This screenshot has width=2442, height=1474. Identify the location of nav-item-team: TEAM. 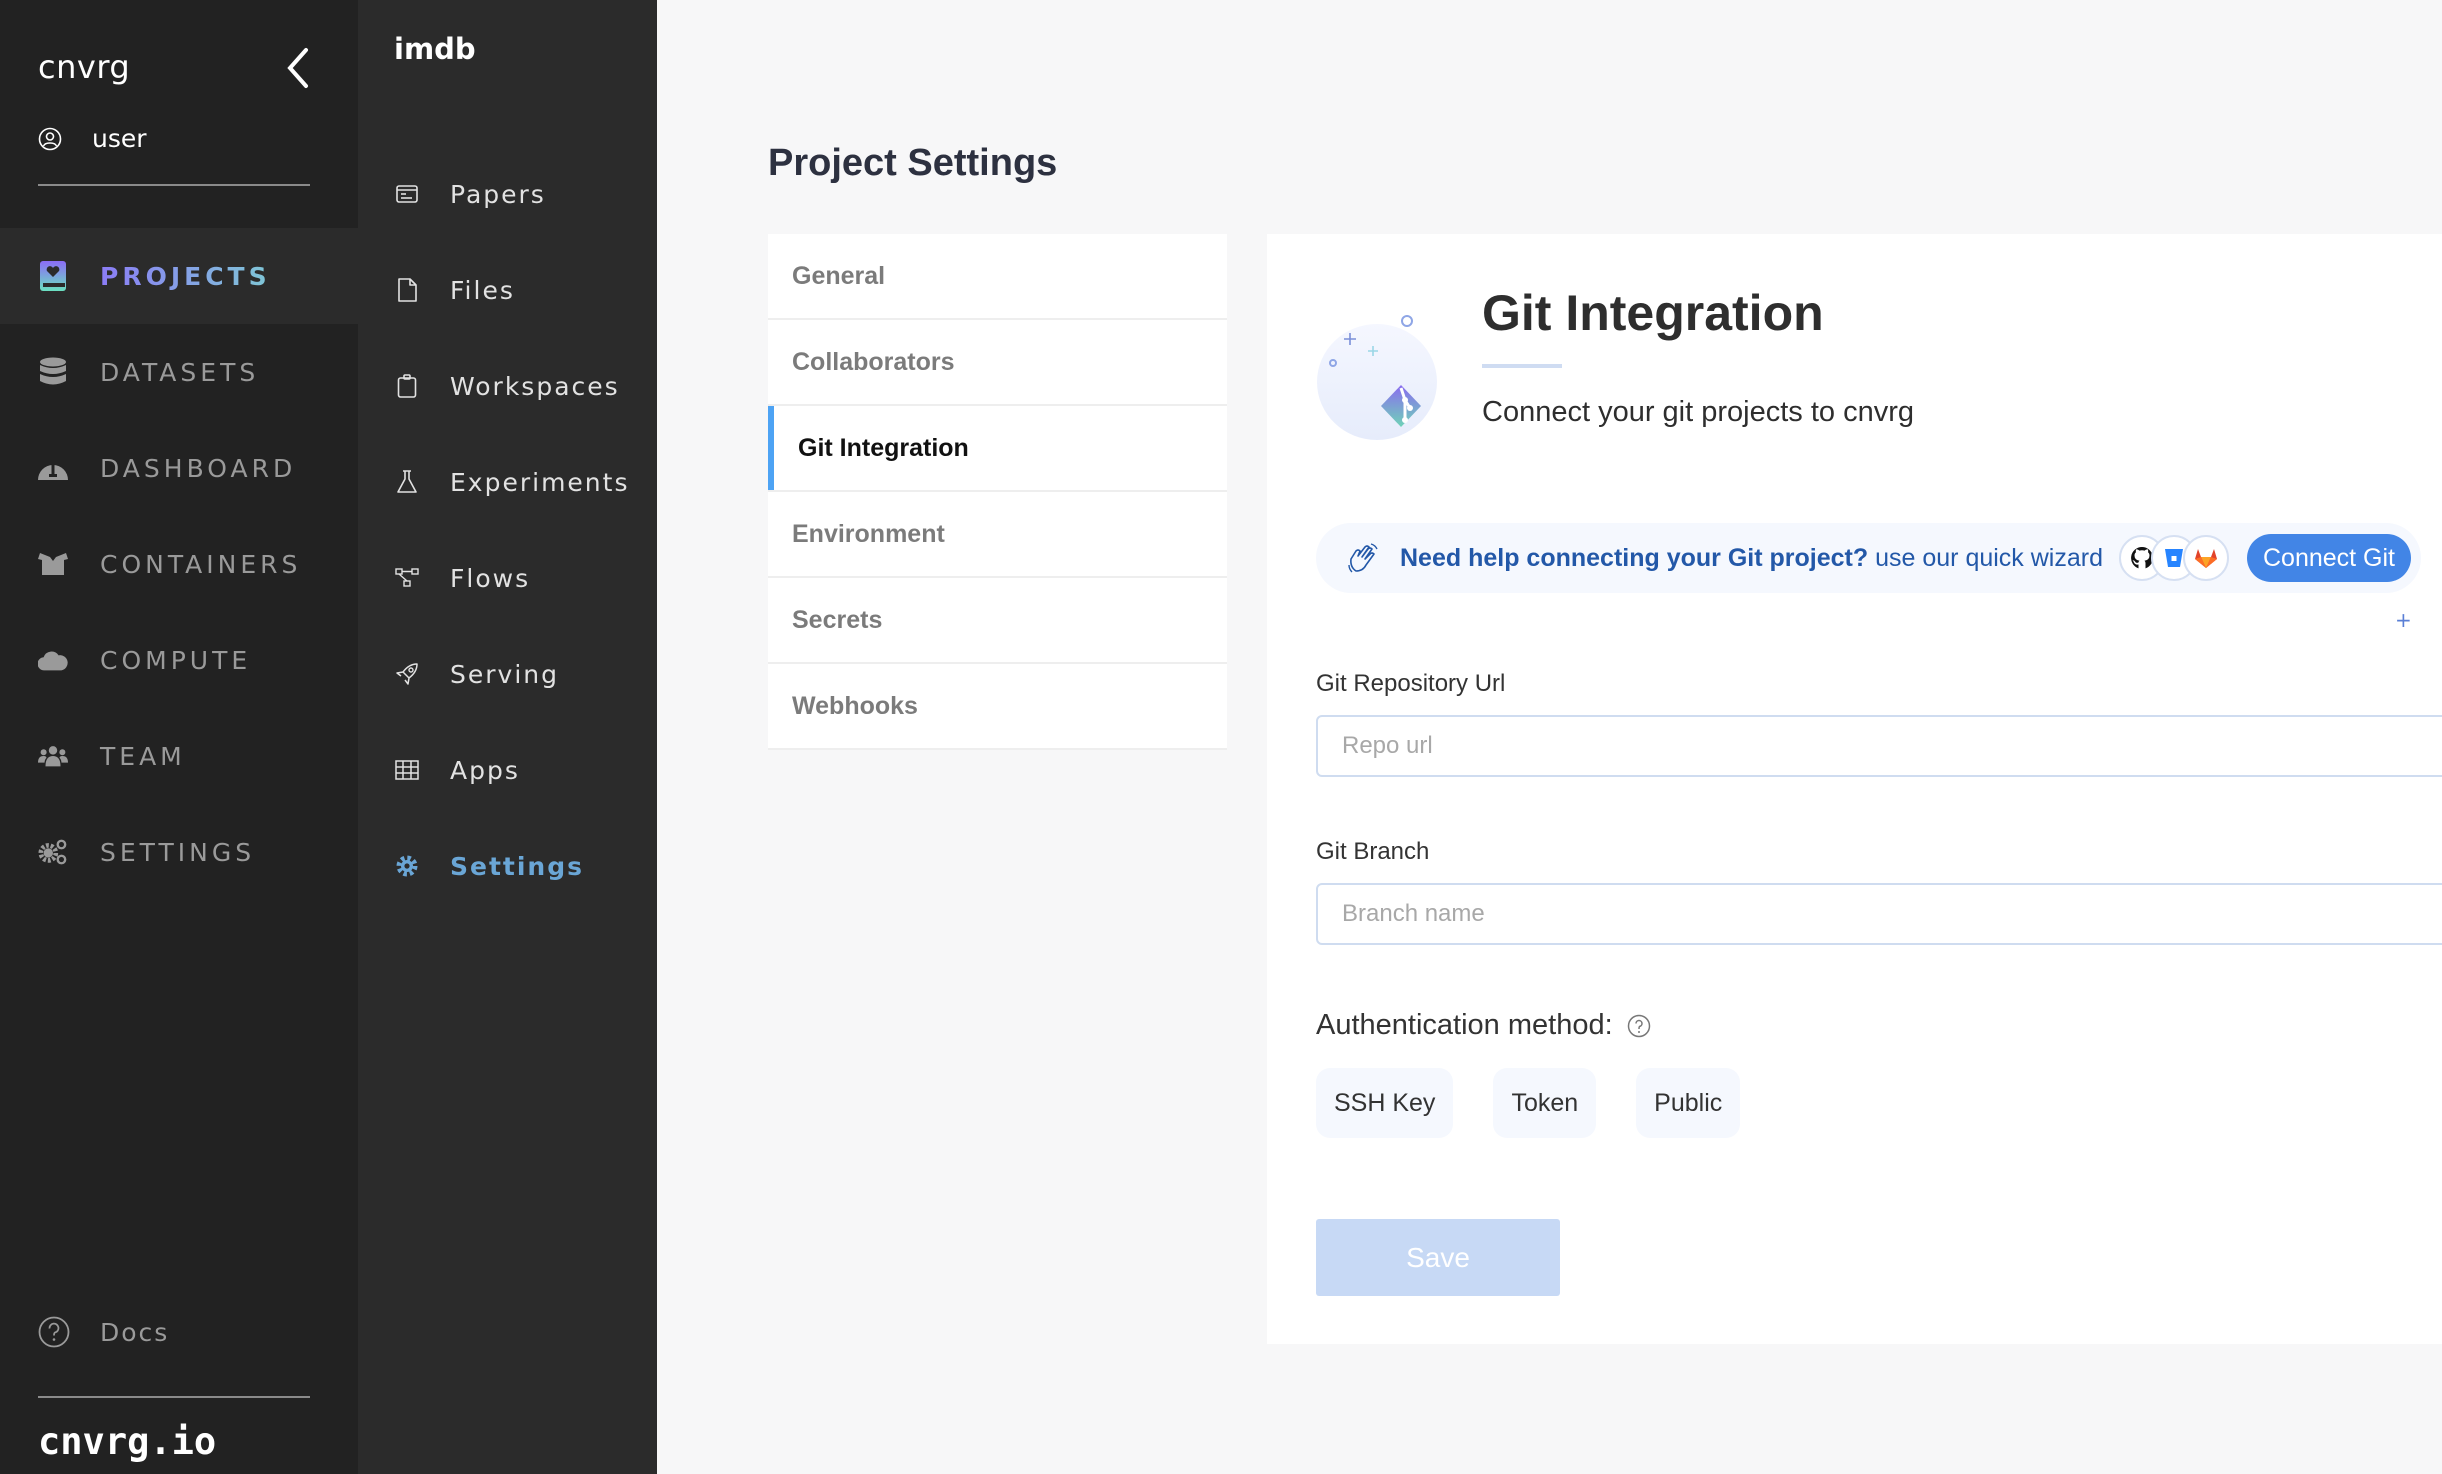
(179, 756).